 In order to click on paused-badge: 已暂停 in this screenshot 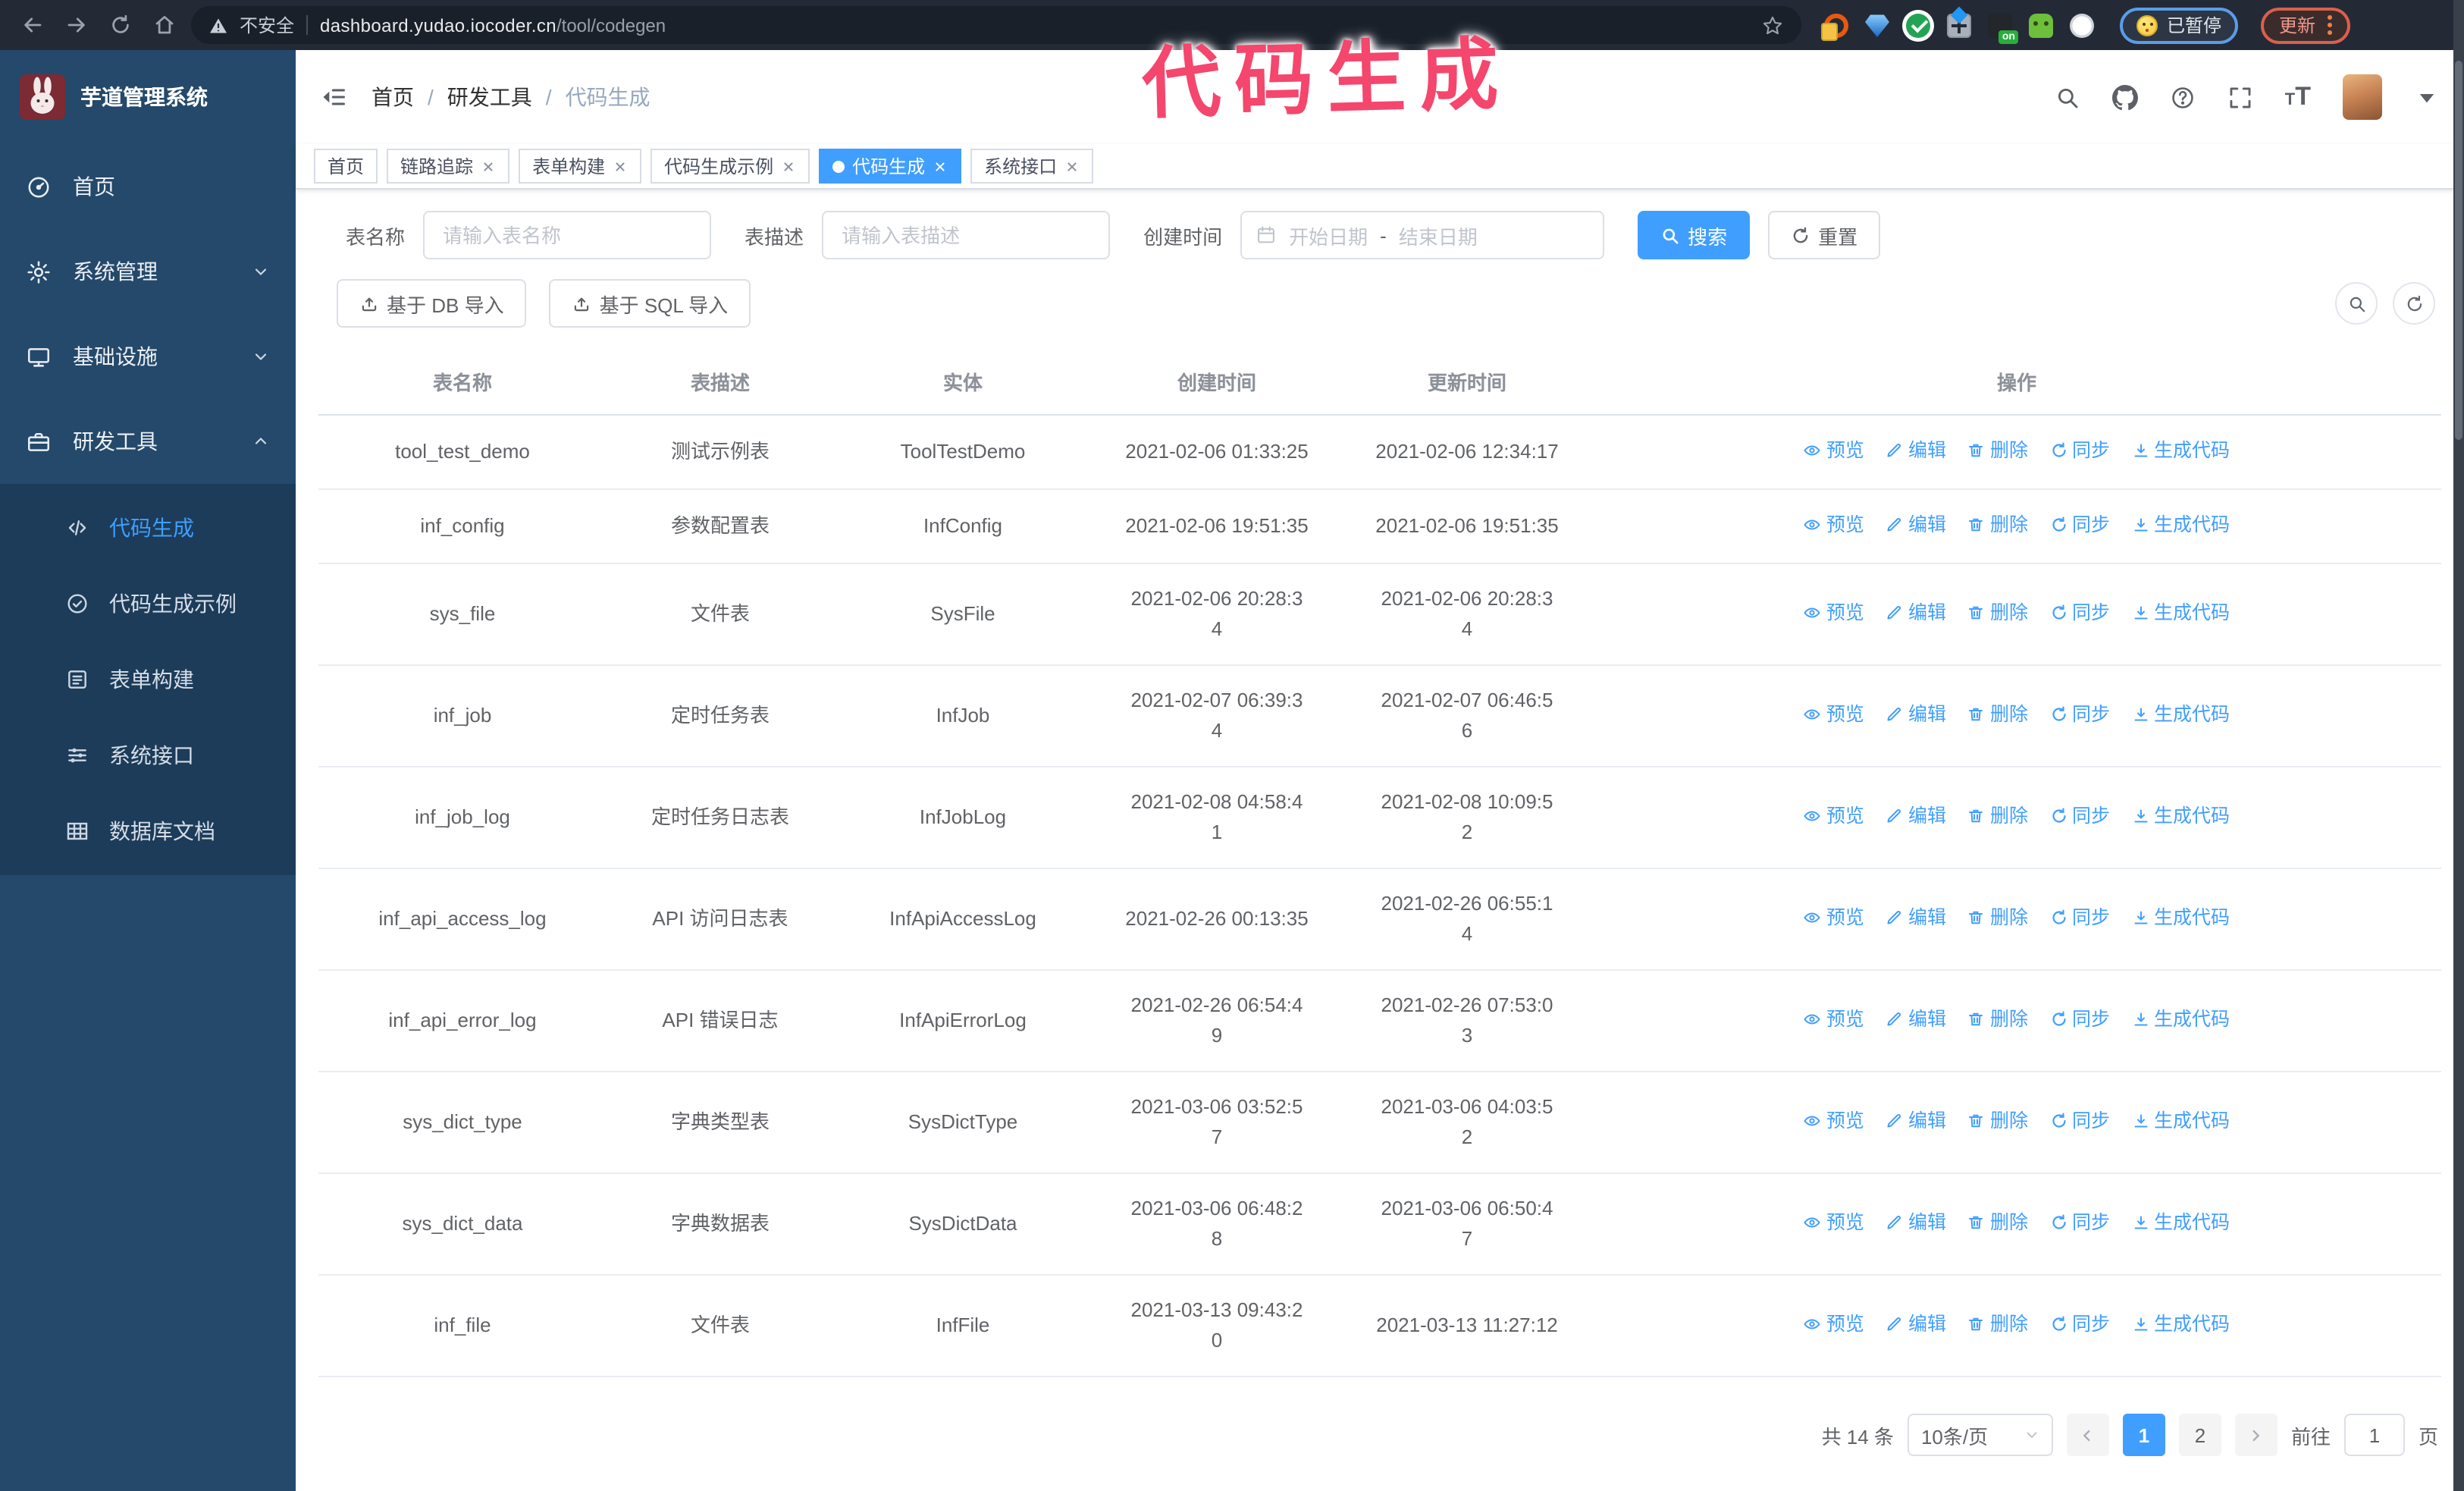, I will do `click(2180, 25)`.